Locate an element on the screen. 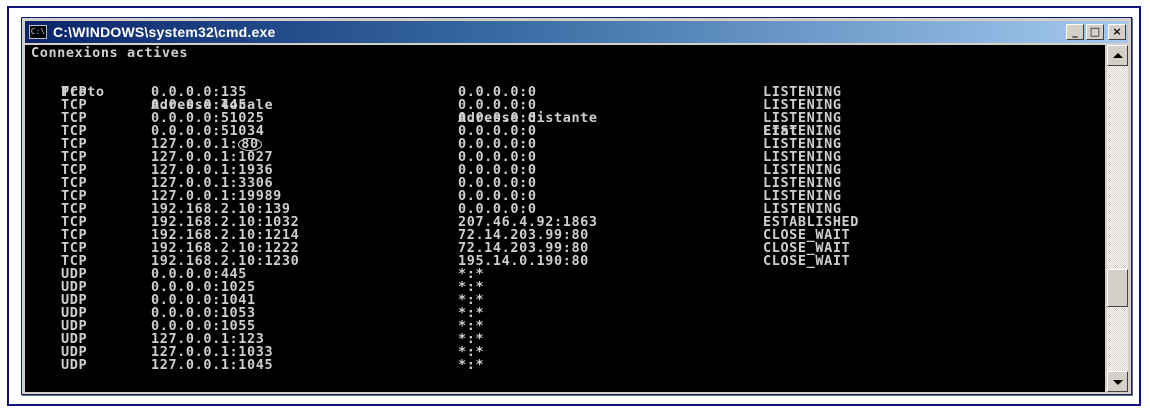 Image resolution: width=1150 pixels, height=413 pixels. row-remote-address: *:* is located at coordinates (471, 365).